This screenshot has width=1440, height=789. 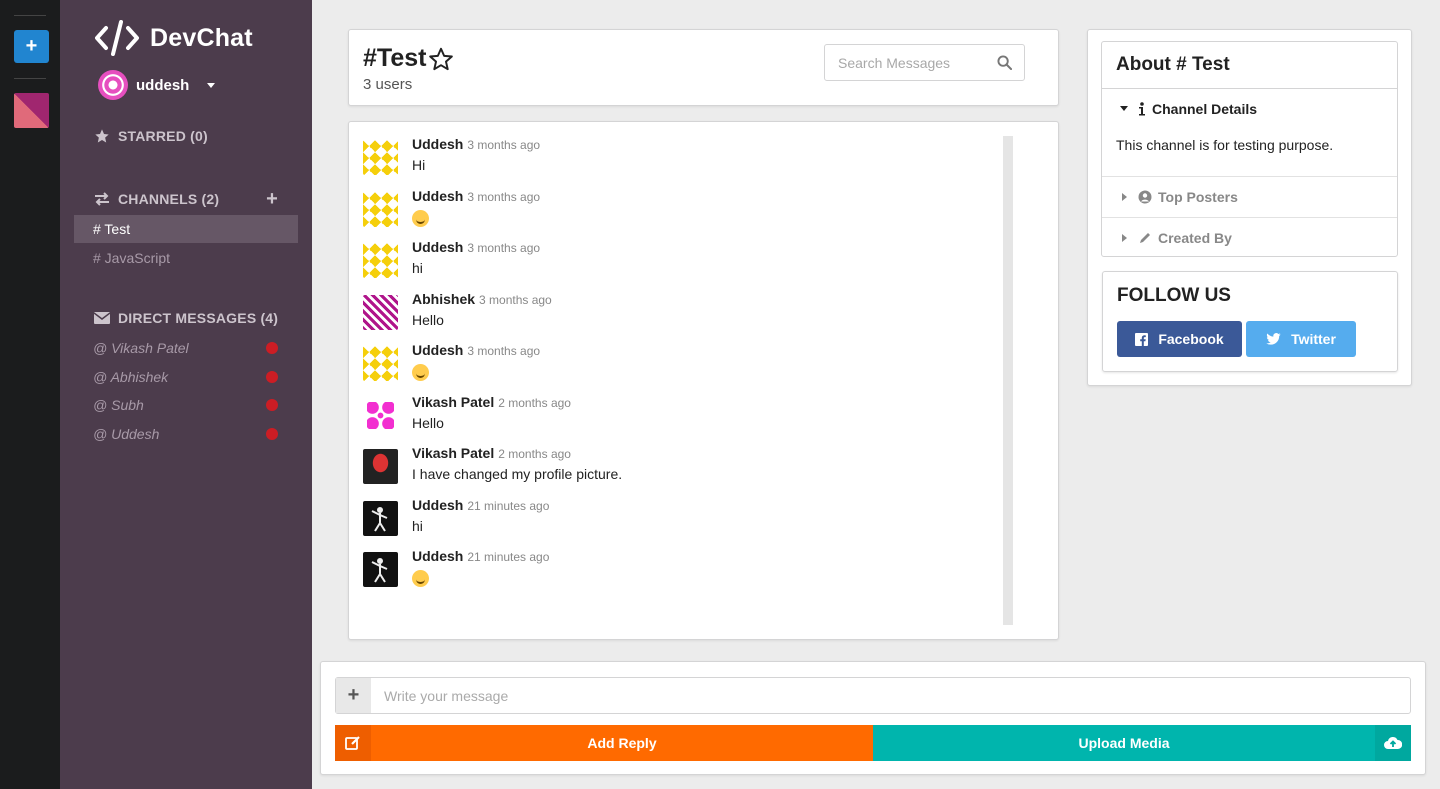 What do you see at coordinates (117, 38) in the screenshot?
I see `code-icon` at bounding box center [117, 38].